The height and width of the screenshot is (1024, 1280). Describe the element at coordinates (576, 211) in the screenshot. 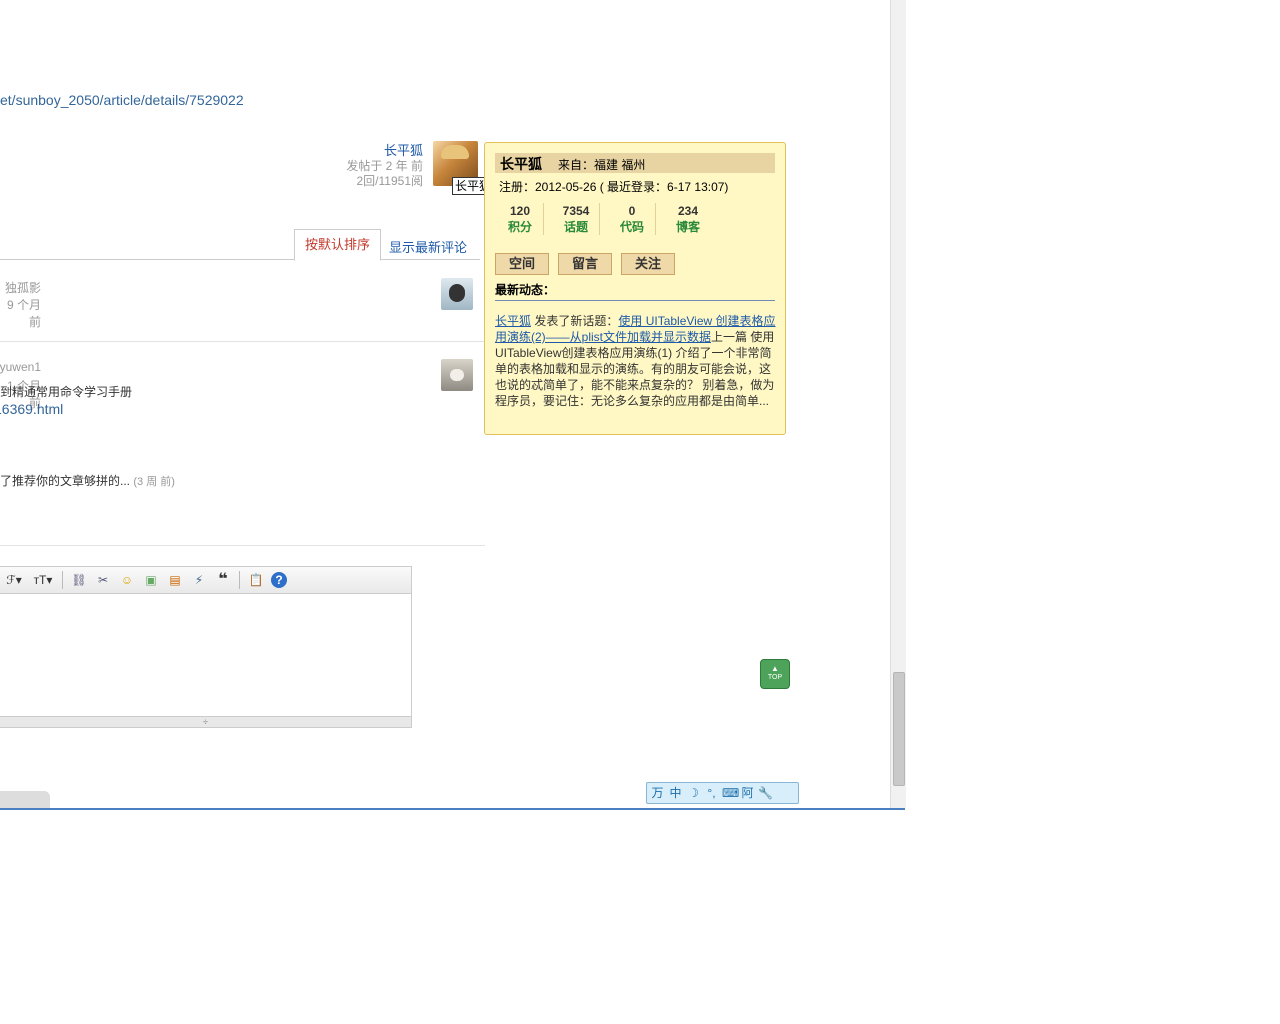

I see `stat-number: 7354` at that location.